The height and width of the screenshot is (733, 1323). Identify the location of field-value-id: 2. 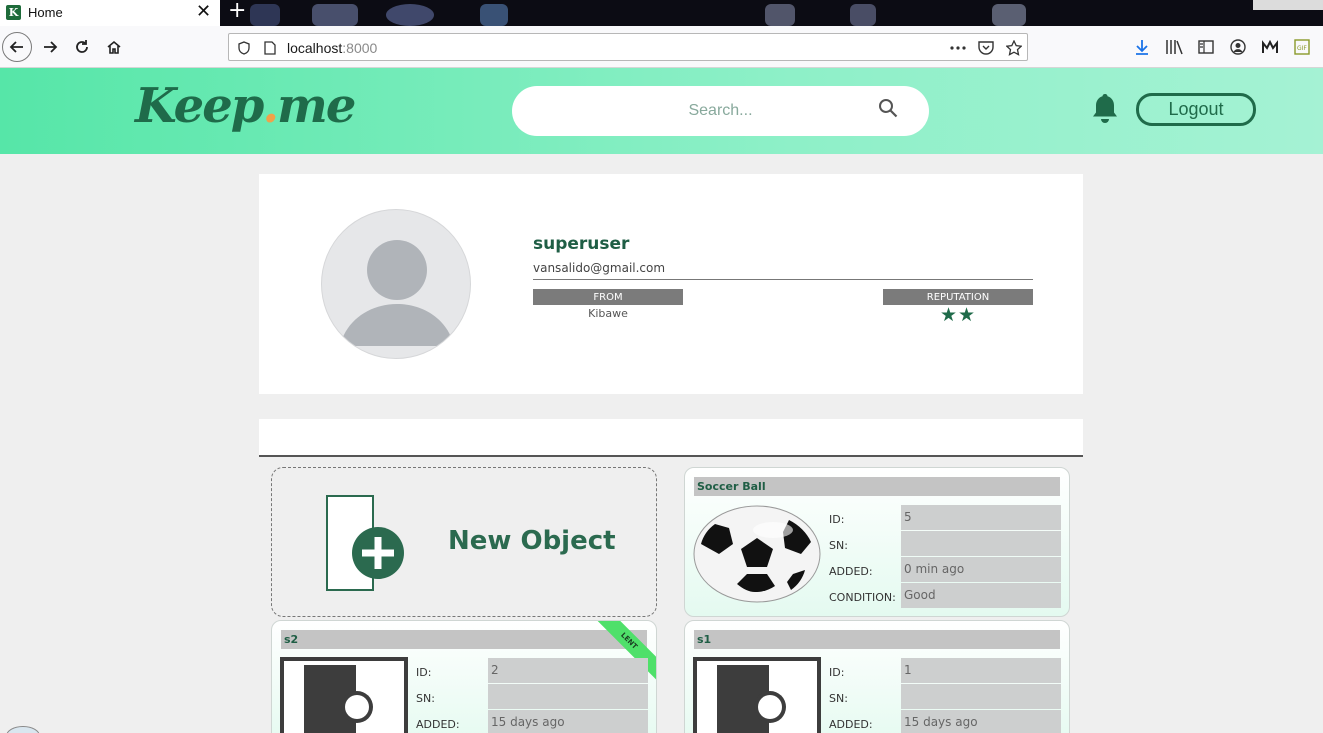
(568, 670).